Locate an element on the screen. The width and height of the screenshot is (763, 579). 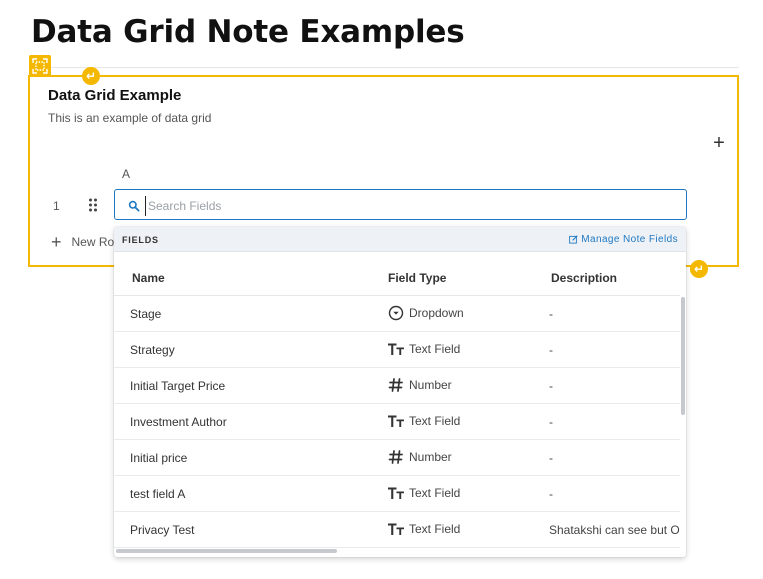
dropdown-header: FIELDS Manage Note Fields is located at coordinates (400, 239).